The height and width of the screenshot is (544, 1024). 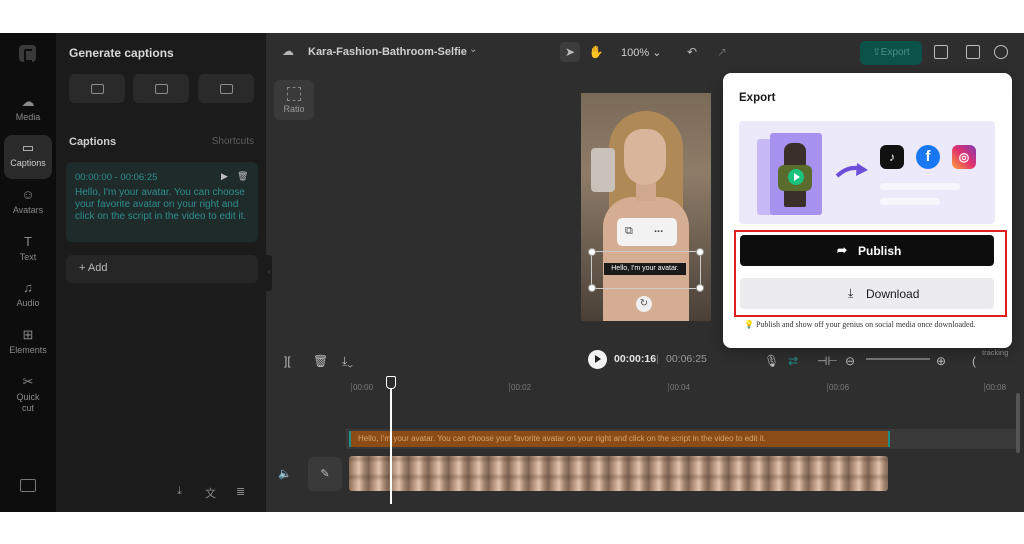 What do you see at coordinates (233, 141) in the screenshot?
I see `shortcuts-link: Shortcuts` at bounding box center [233, 141].